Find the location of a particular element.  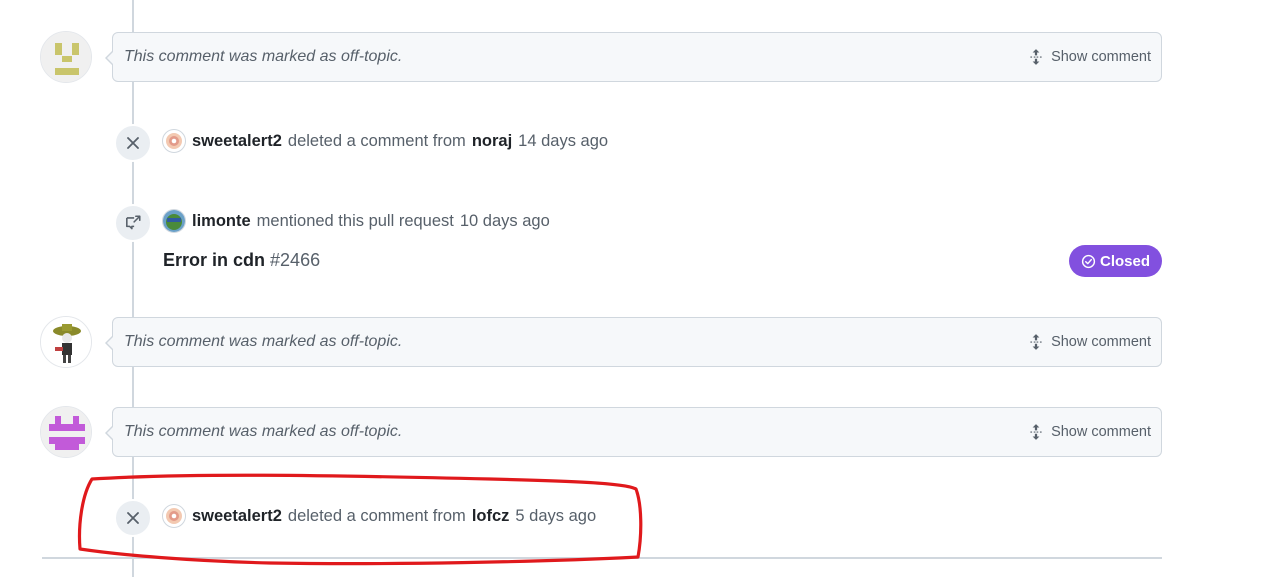

limonte-avatar is located at coordinates (174, 221).